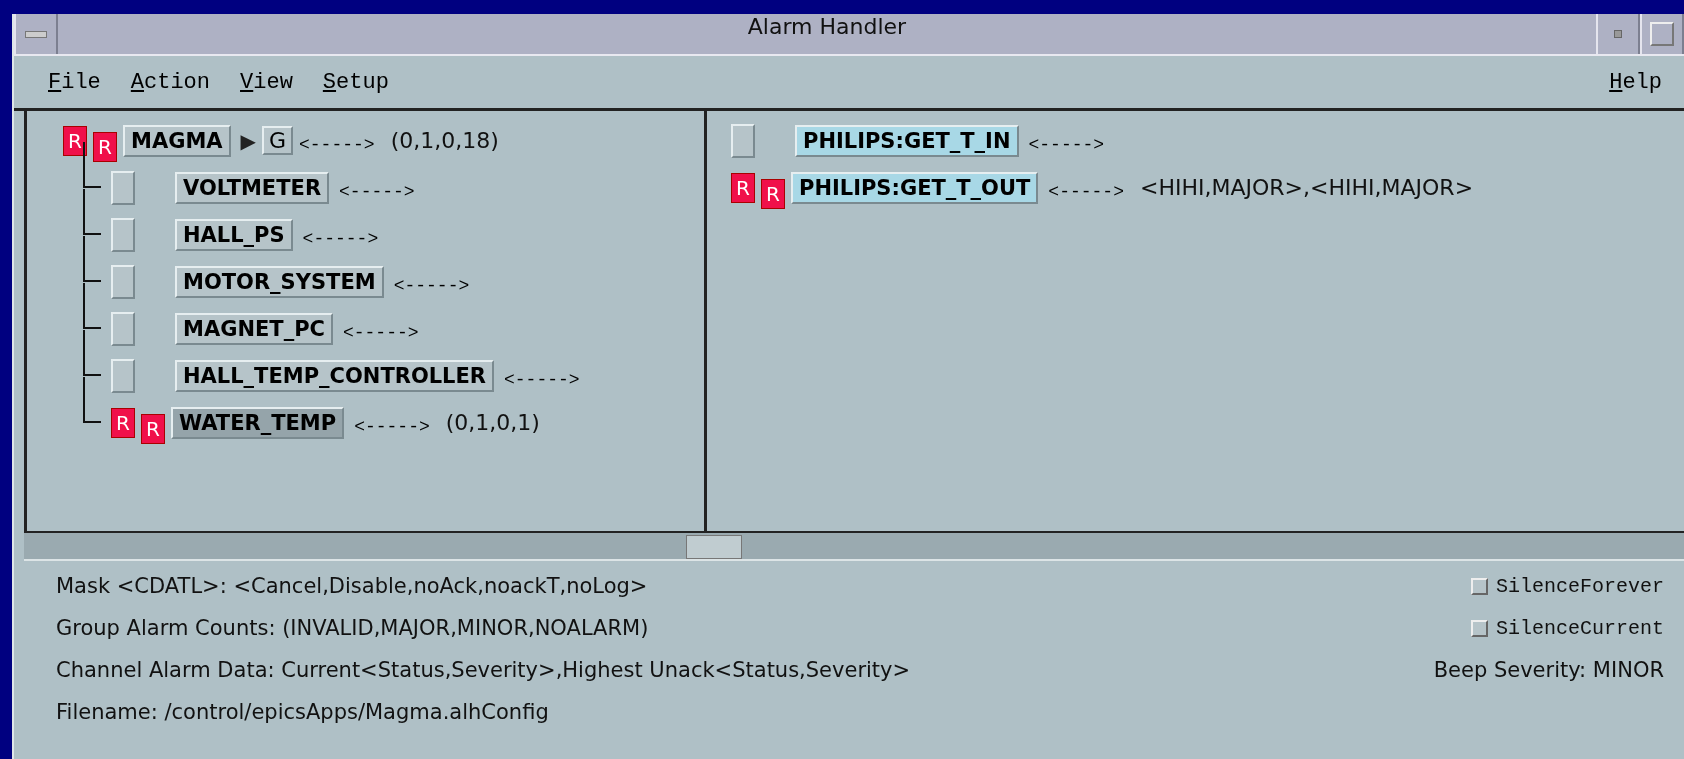 This screenshot has height=759, width=1684. Describe the element at coordinates (353, 628) in the screenshot. I see `info-text: Group Alarm Counts: (INVALID,MAJOR,MINOR,NOALARM)` at that location.